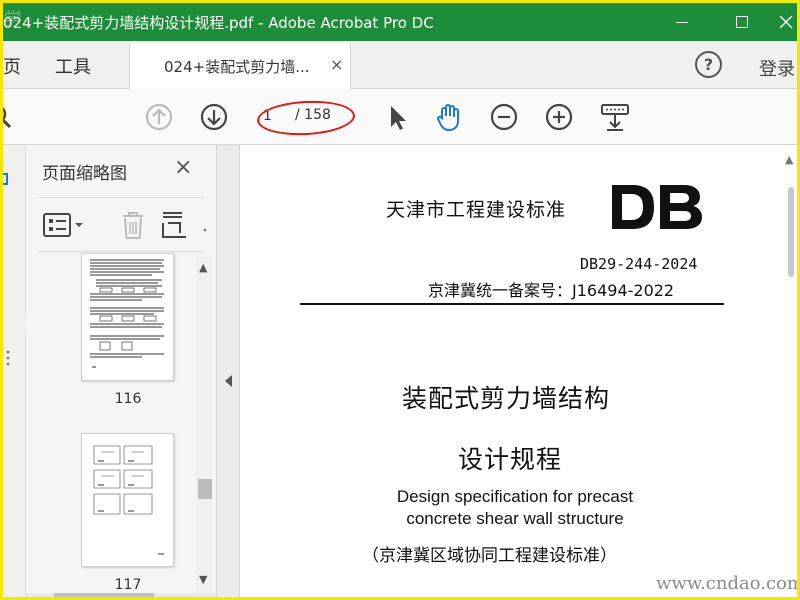 The height and width of the screenshot is (600, 800). Describe the element at coordinates (10, 117) in the screenshot. I see `search-icon` at that location.